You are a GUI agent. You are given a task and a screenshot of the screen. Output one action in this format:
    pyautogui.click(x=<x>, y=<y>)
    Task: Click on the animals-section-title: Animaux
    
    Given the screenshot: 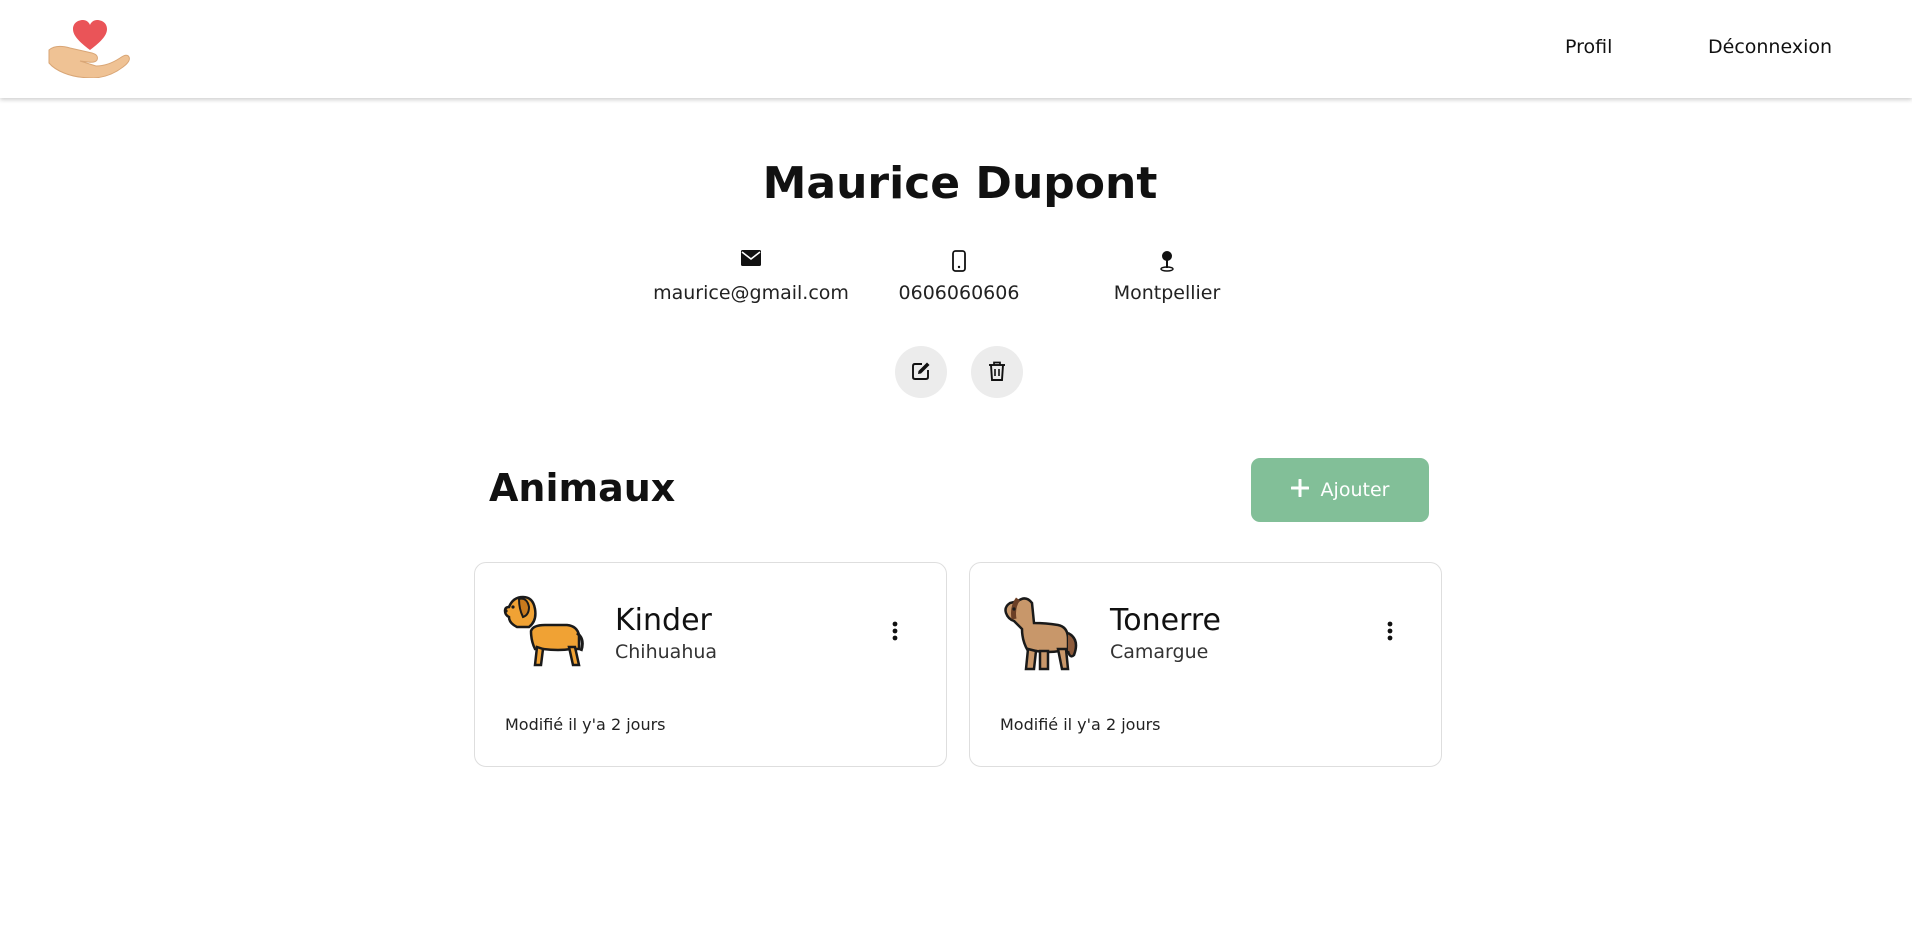 What is the action you would take?
    pyautogui.click(x=582, y=488)
    